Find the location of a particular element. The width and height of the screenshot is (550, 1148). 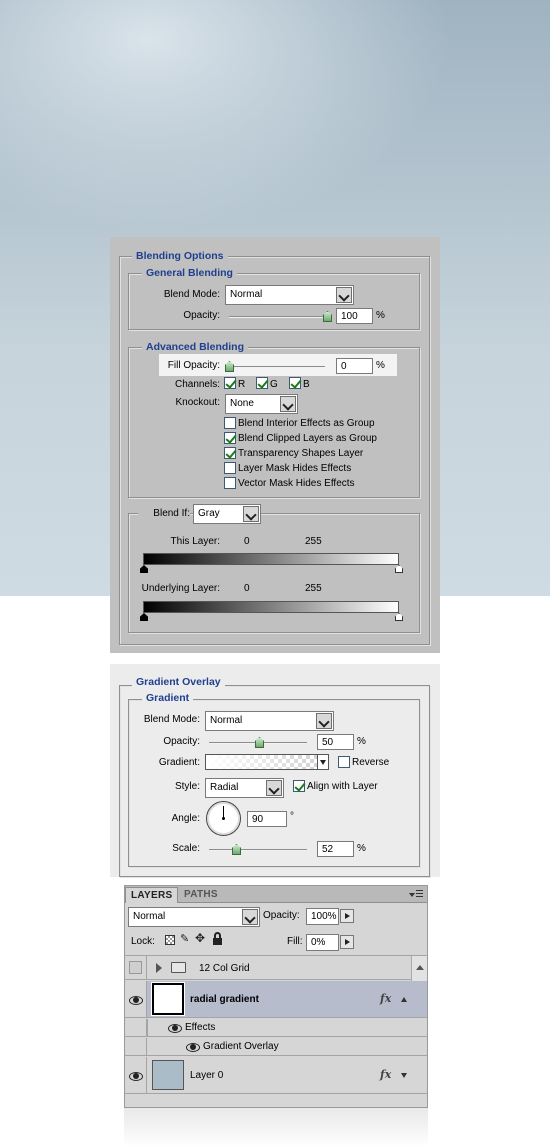

blend-clipped-checkbox is located at coordinates (230, 438).